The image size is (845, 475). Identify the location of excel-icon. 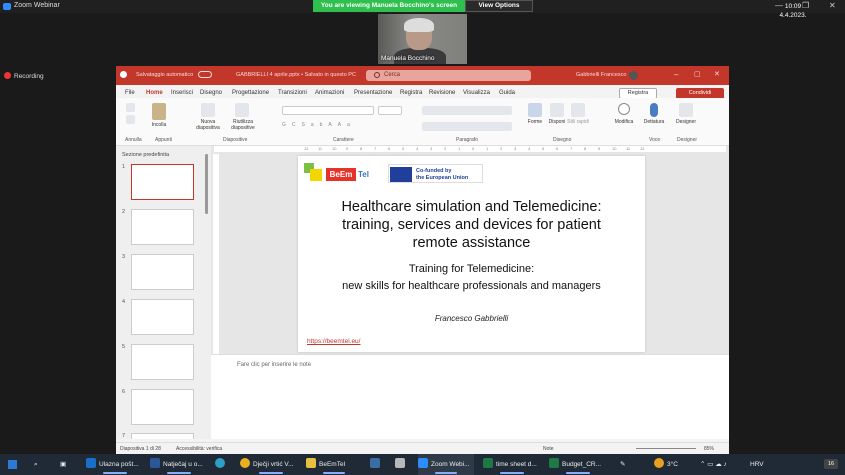
(488, 463).